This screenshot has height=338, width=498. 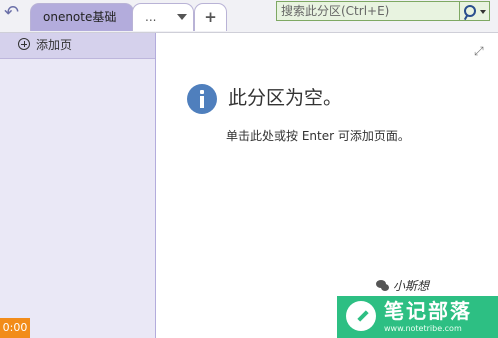 What do you see at coordinates (285, 98) in the screenshot?
I see `empty-section-title: 此分区为空。` at bounding box center [285, 98].